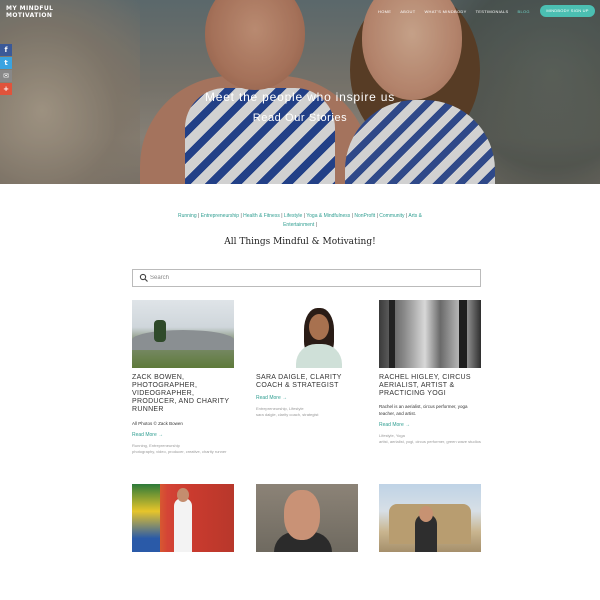  I want to click on post-thumbnail-zack-bowen, so click(183, 334).